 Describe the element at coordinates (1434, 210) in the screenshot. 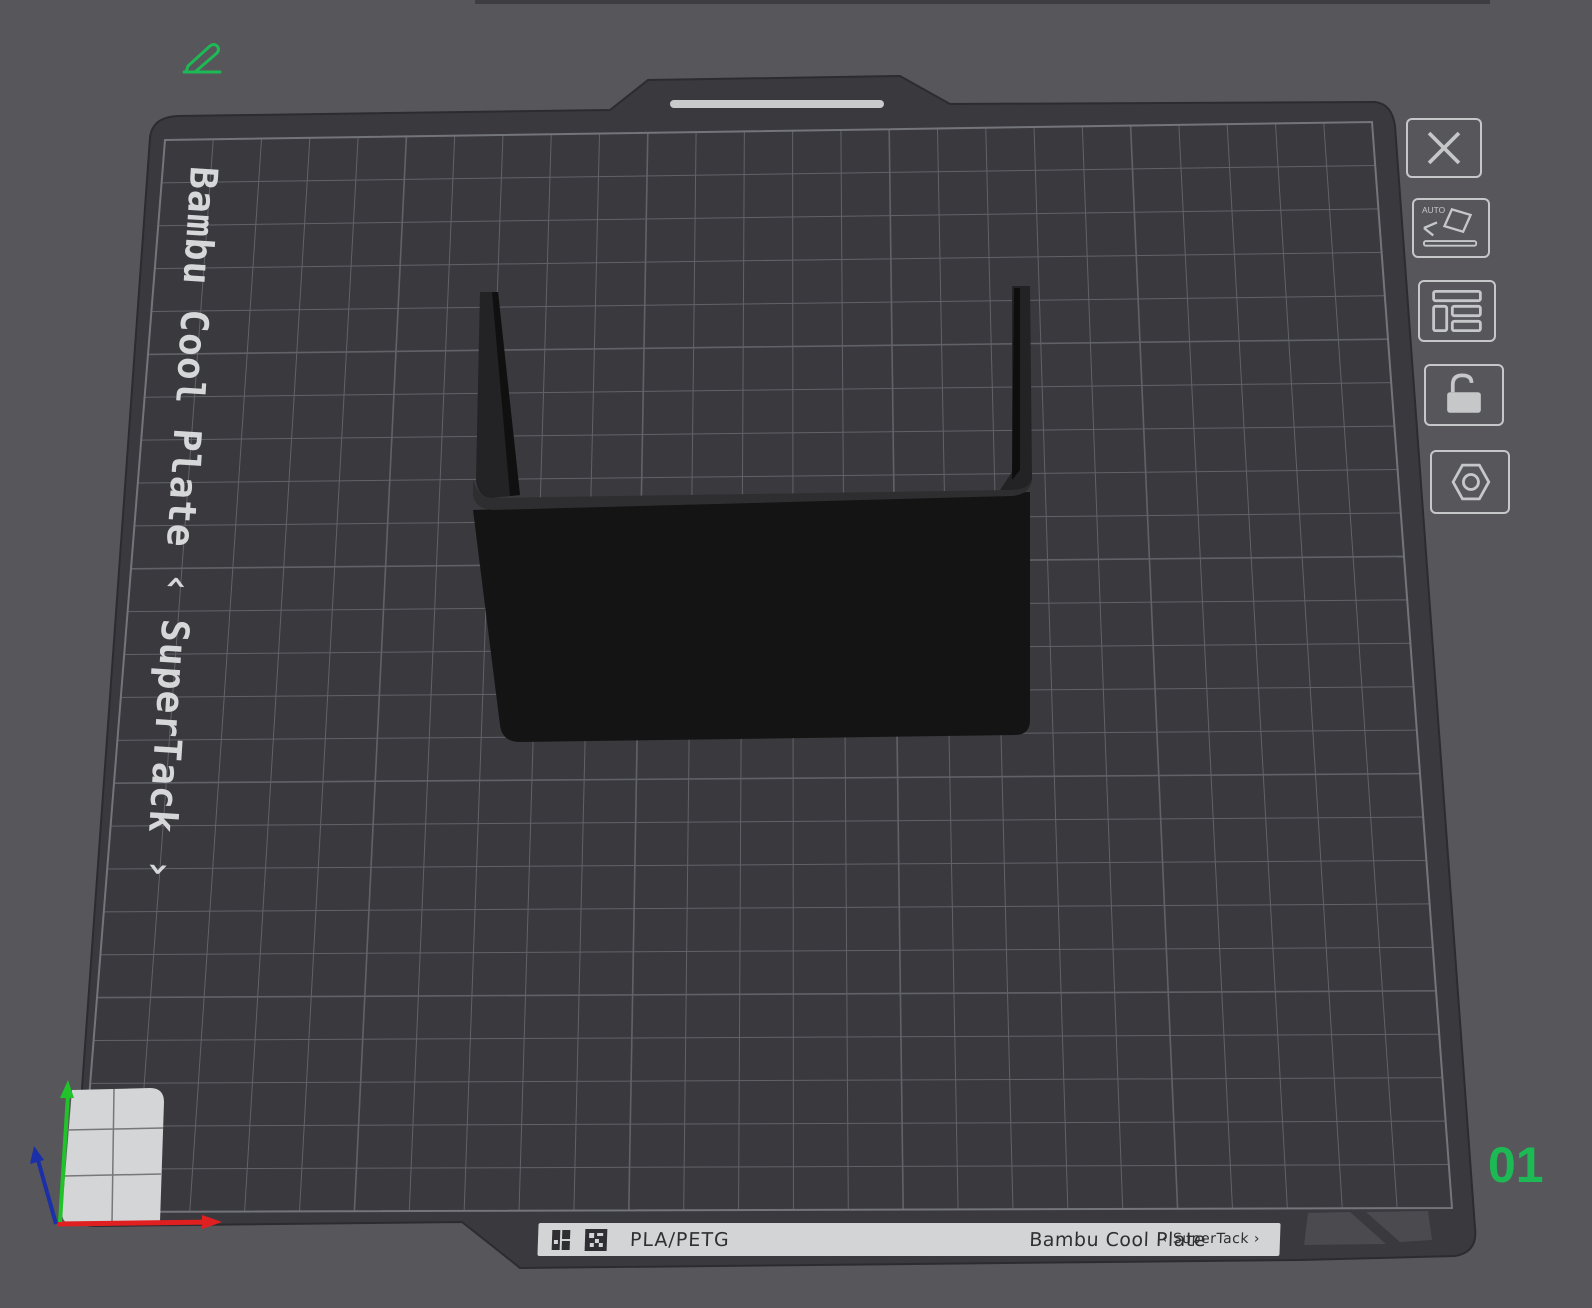

I see `auto-text: AUTO` at that location.